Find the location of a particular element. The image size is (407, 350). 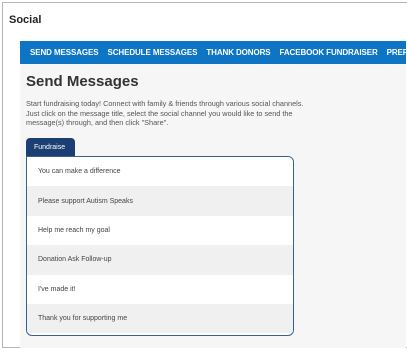

tab-schedule-messages: SCHEDULE MESSAGES is located at coordinates (153, 52).